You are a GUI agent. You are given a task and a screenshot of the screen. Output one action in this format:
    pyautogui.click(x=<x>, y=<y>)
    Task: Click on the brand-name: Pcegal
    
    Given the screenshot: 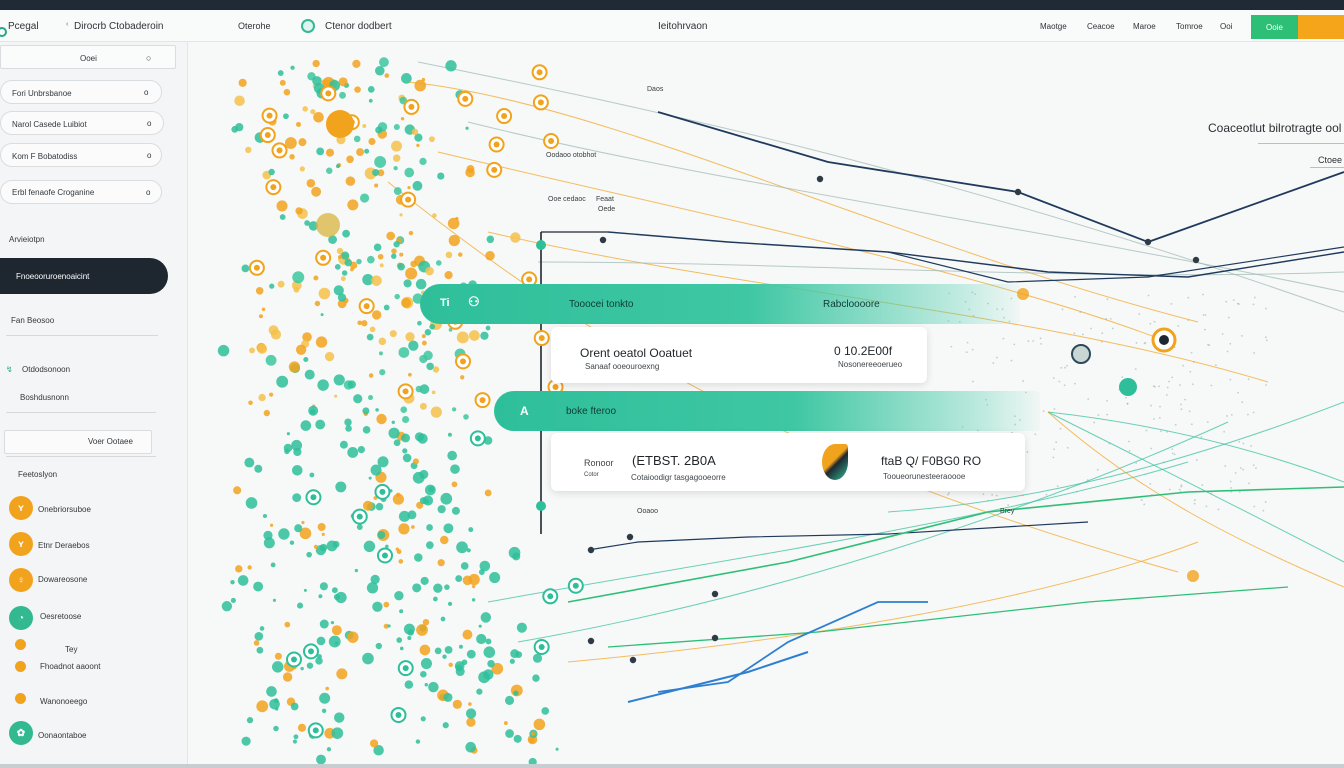 What is the action you would take?
    pyautogui.click(x=23, y=26)
    